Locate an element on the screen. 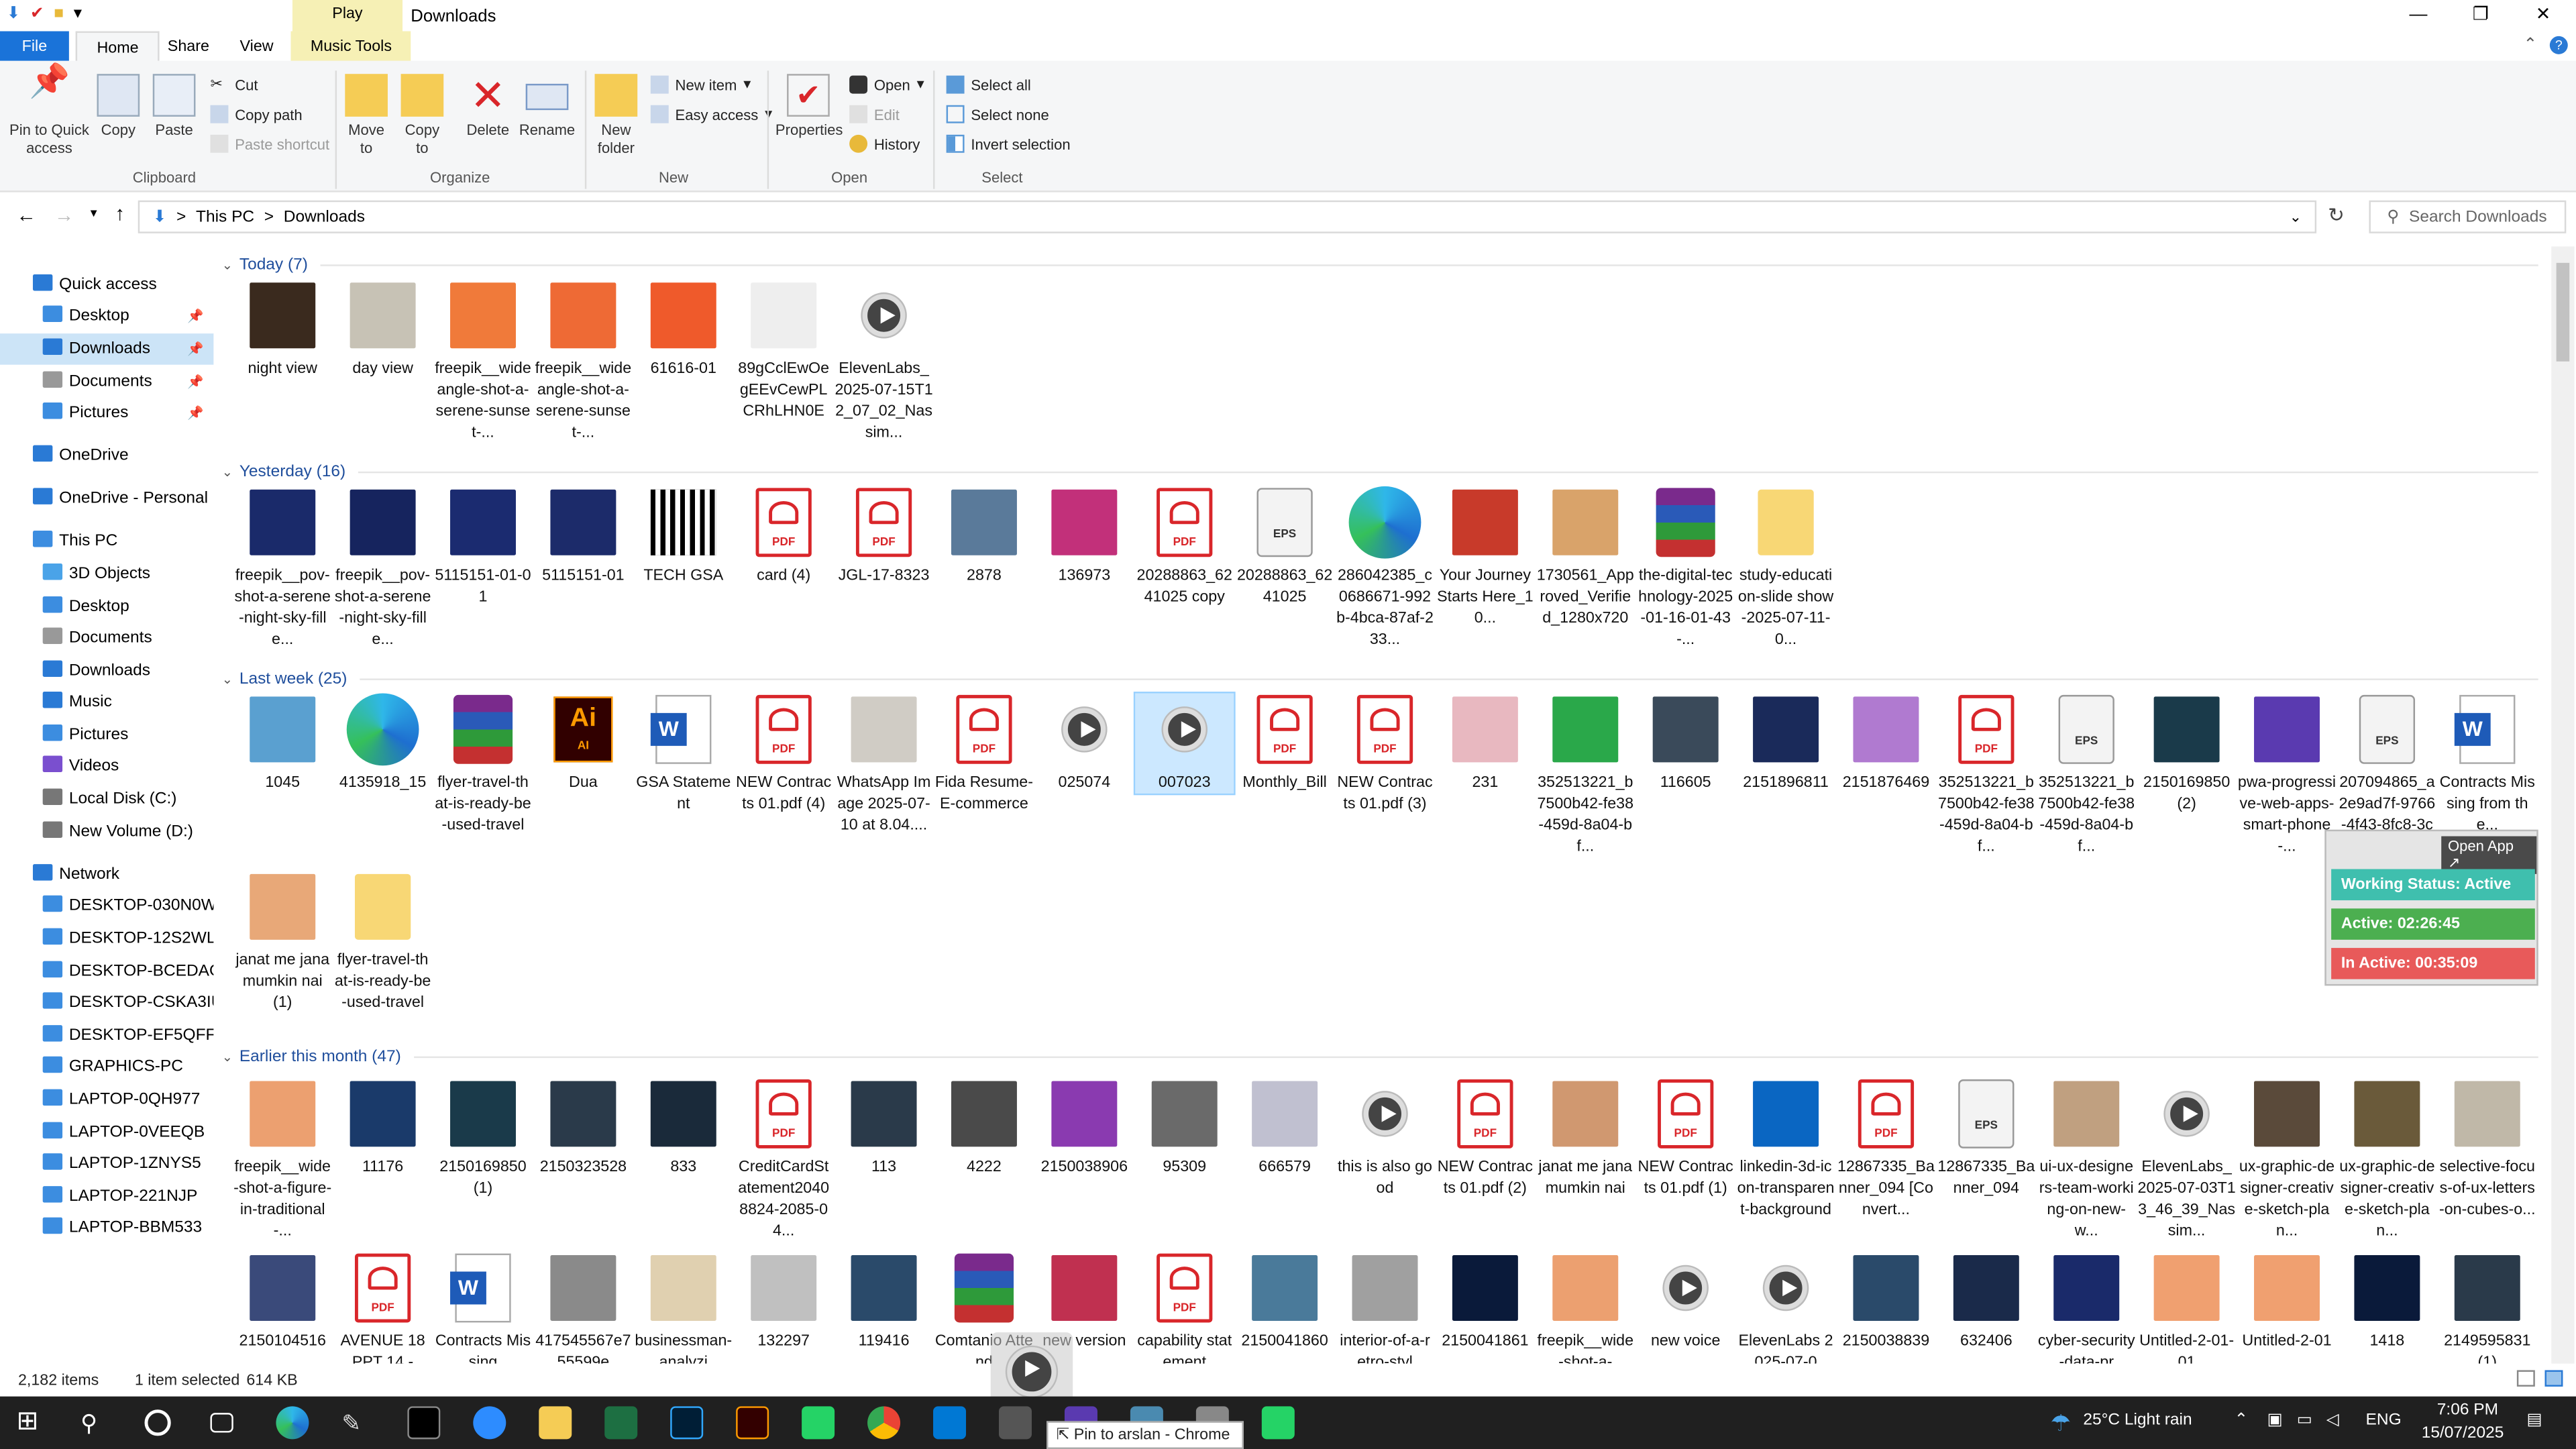 Image resolution: width=2576 pixels, height=1449 pixels. group-header: ⌄ Today (7) is located at coordinates (1380, 265).